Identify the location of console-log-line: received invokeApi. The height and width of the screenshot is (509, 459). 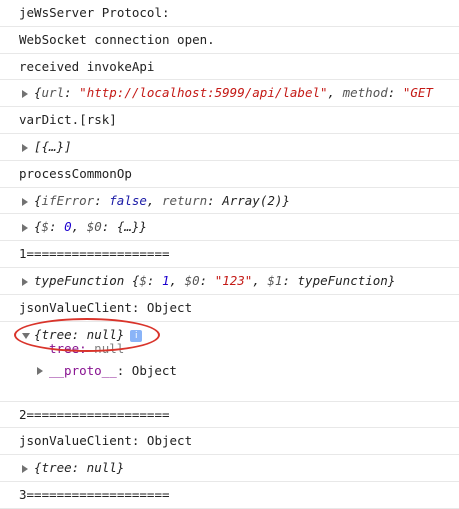
(229, 67).